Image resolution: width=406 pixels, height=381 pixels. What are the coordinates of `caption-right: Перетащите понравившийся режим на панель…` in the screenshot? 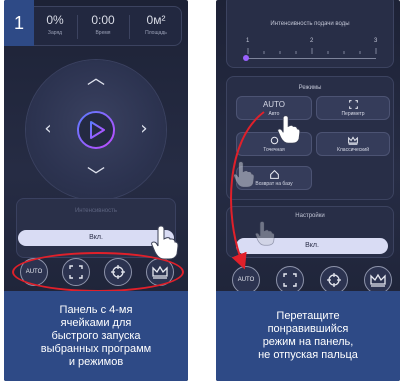 It's located at (308, 336).